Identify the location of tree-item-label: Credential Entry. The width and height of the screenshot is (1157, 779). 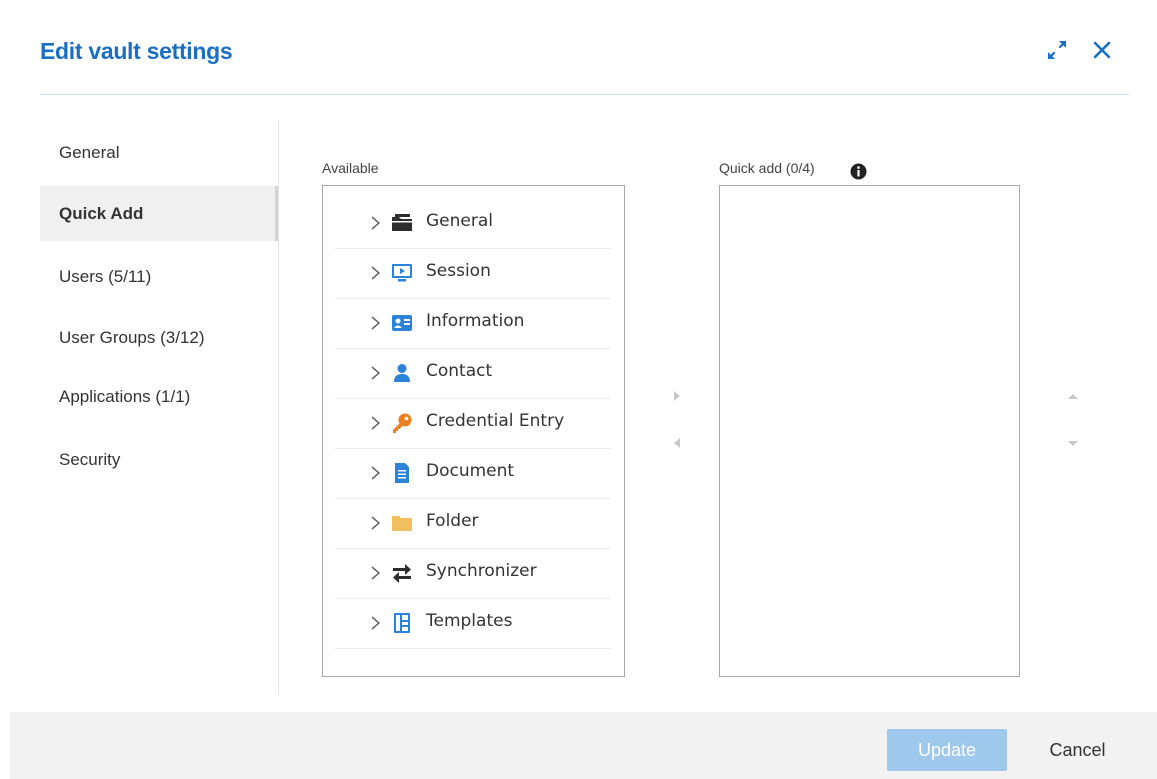
(495, 421).